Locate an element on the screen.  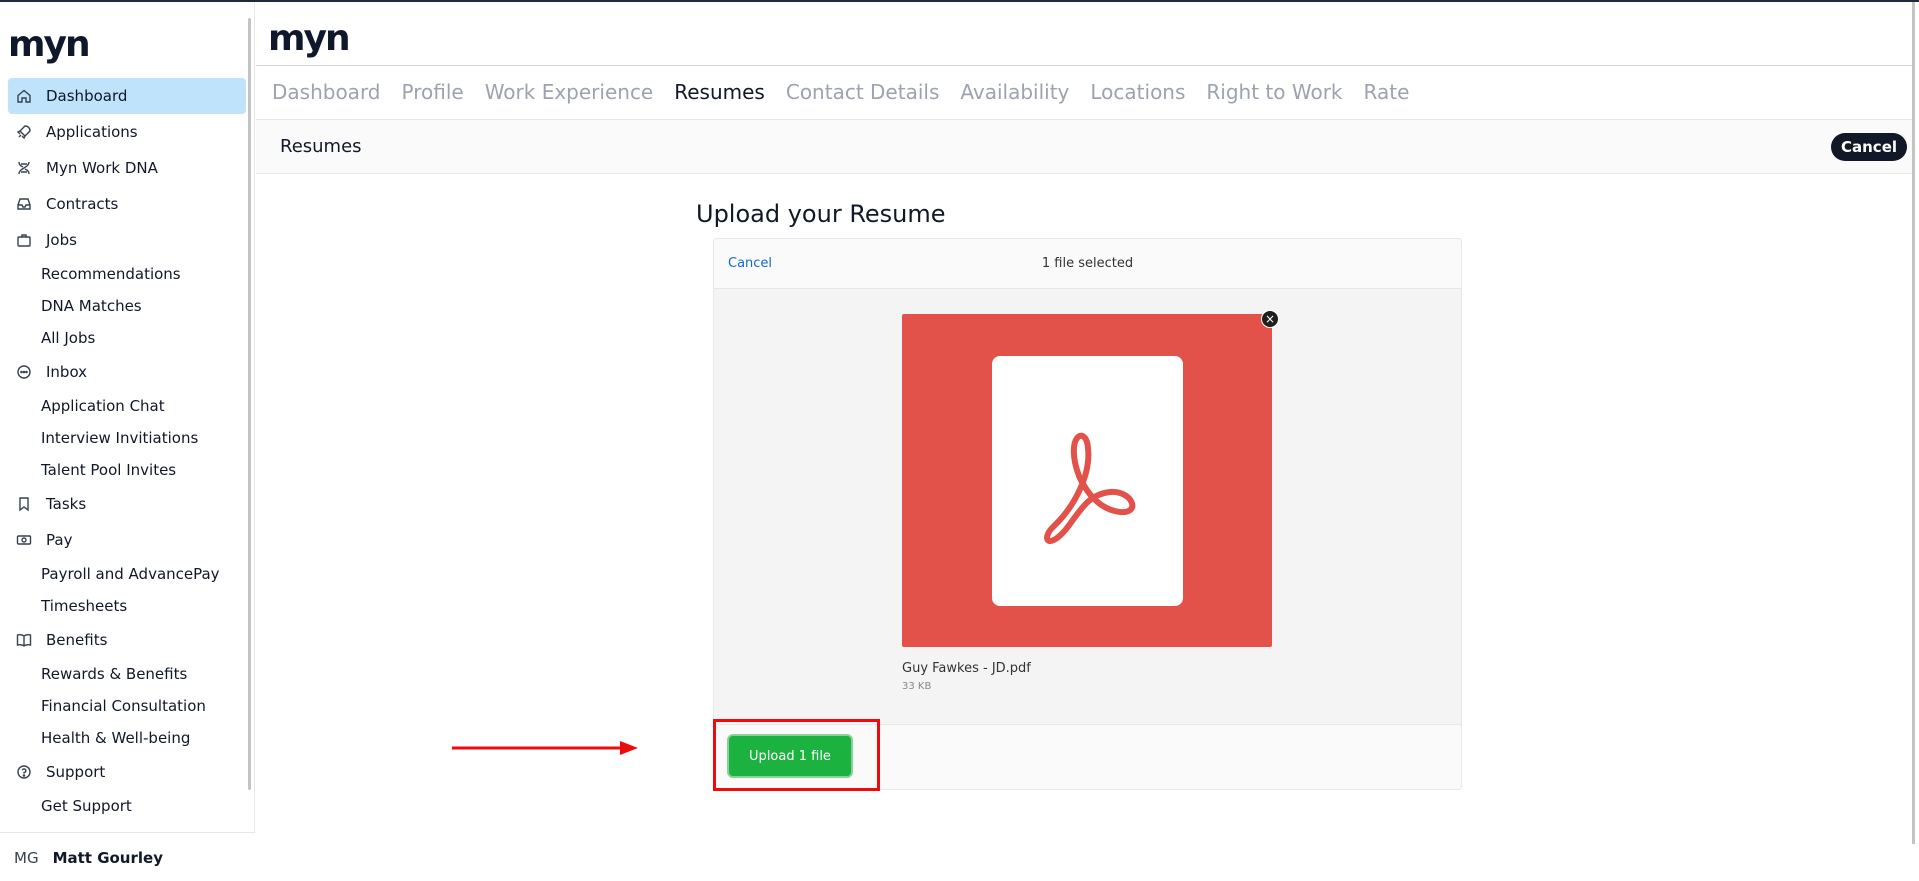
section-header: Resumes Cancel is located at coordinates (1085, 147).